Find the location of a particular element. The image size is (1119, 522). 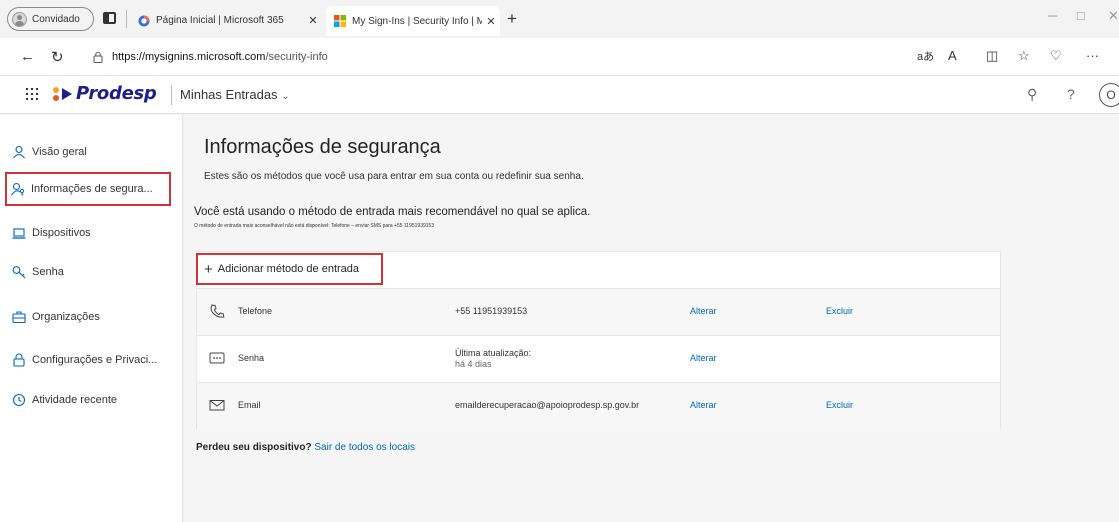

history-icon is located at coordinates (19, 400).